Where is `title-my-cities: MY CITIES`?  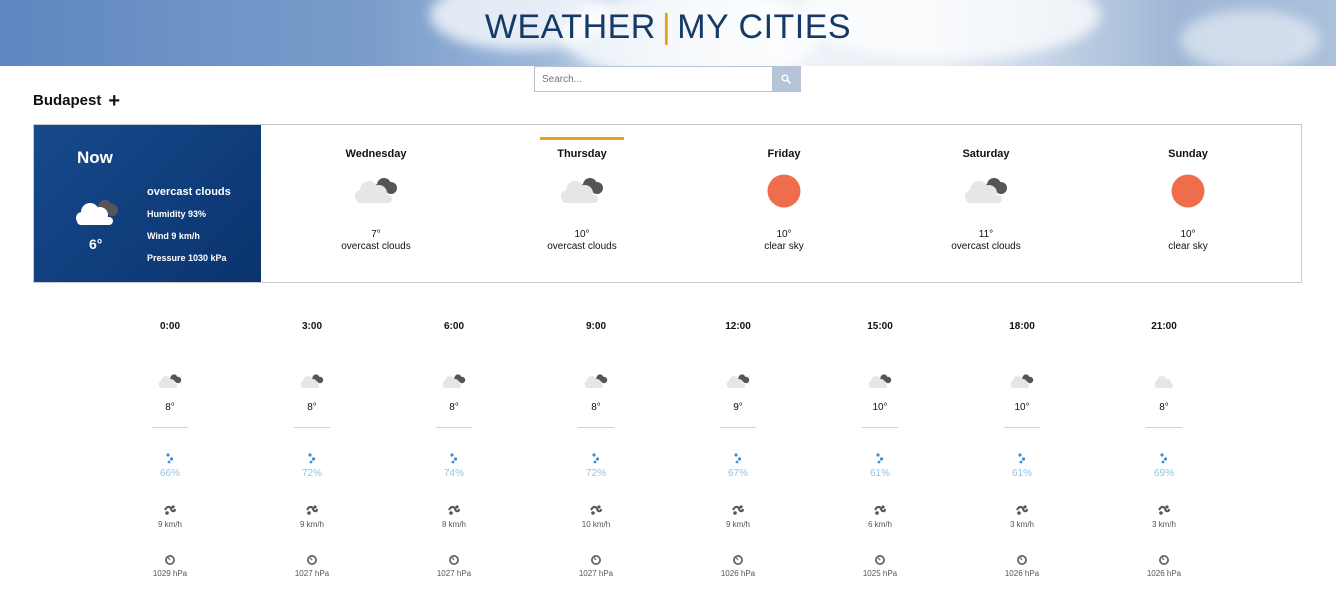
title-my-cities: MY CITIES is located at coordinates (764, 27).